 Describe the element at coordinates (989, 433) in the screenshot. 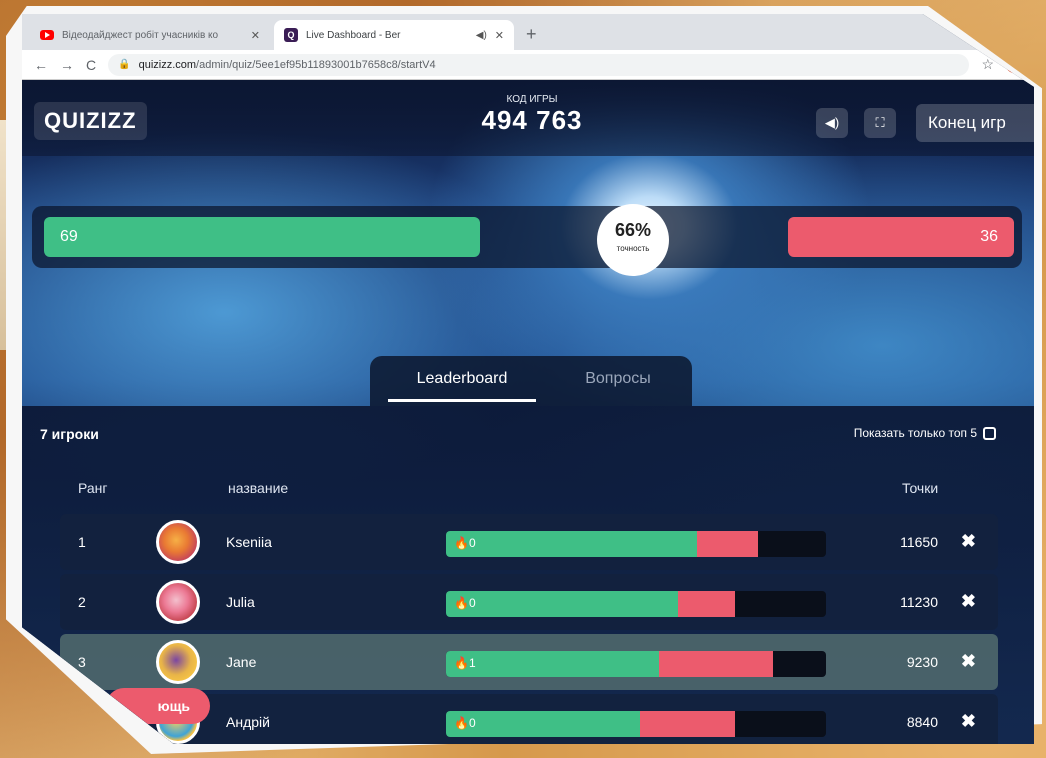

I see `show-top5-checkbox` at that location.